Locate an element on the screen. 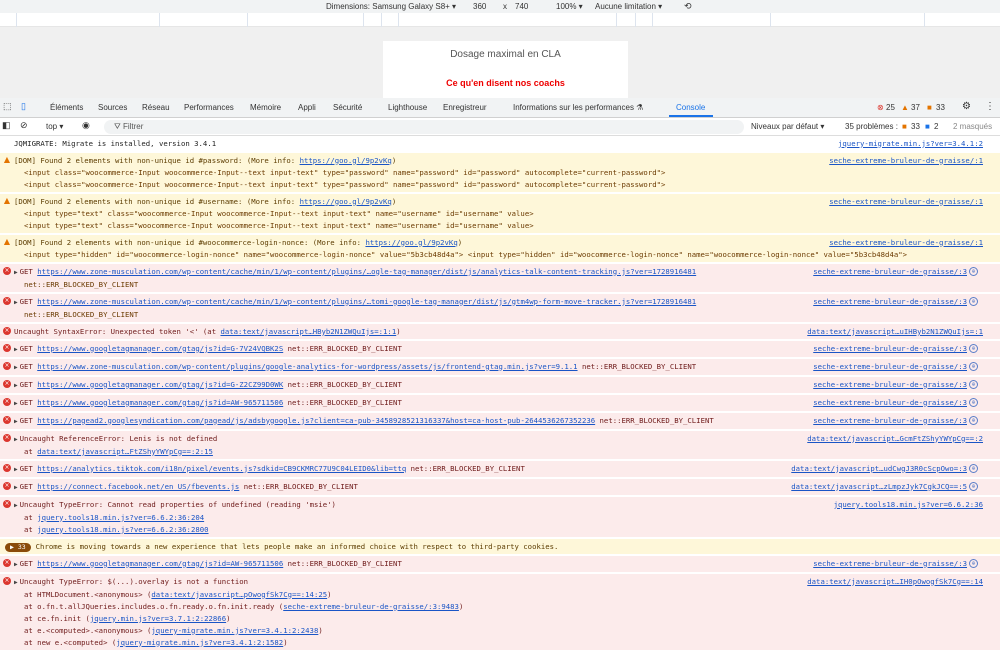  problems-label: 35 problèmes : is located at coordinates (871, 126).